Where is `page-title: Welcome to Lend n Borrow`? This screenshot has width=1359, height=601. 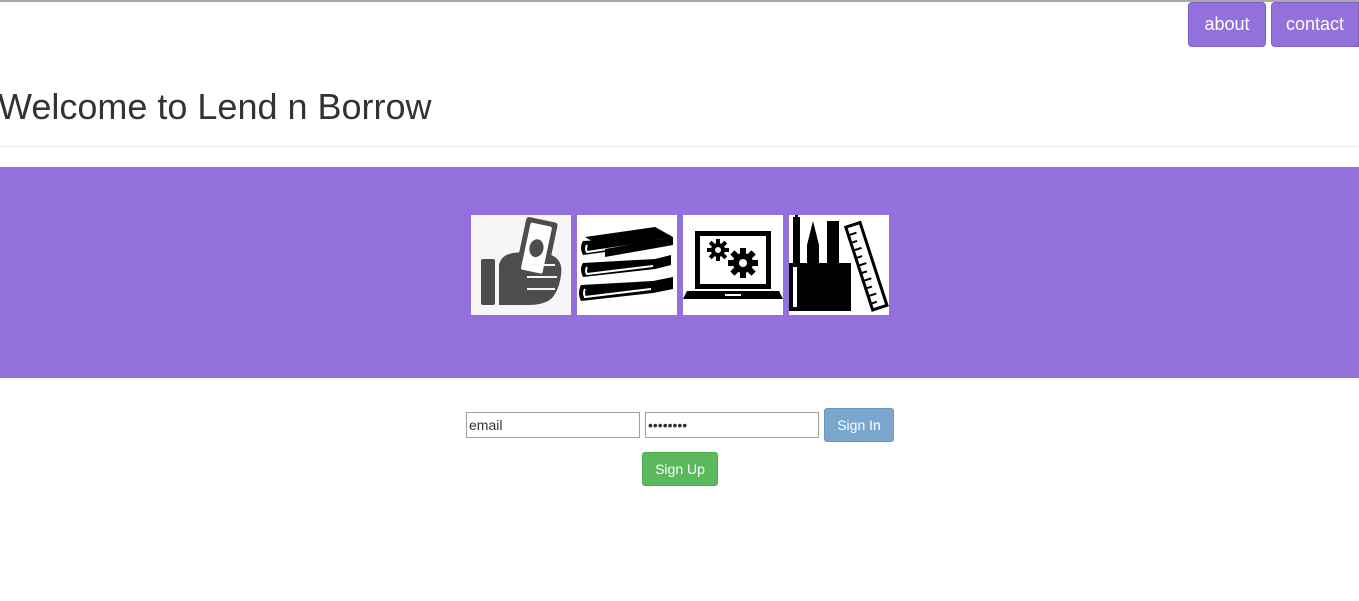 page-title: Welcome to Lend n Borrow is located at coordinates (216, 106).